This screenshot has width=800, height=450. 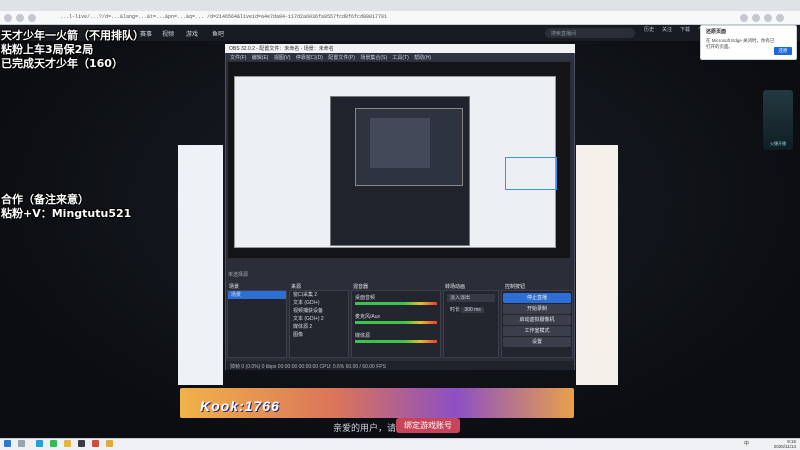 I want to click on menu-view: 视图(V), so click(x=282, y=58).